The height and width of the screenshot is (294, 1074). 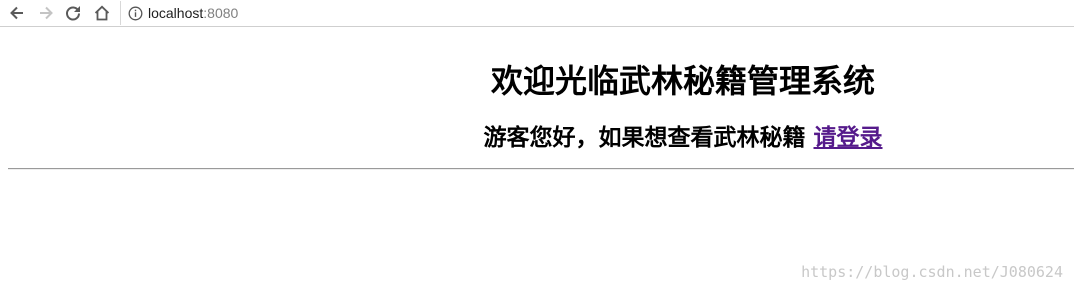 What do you see at coordinates (682, 81) in the screenshot?
I see `page-title: 欢迎光临武林秘籍管理系统` at bounding box center [682, 81].